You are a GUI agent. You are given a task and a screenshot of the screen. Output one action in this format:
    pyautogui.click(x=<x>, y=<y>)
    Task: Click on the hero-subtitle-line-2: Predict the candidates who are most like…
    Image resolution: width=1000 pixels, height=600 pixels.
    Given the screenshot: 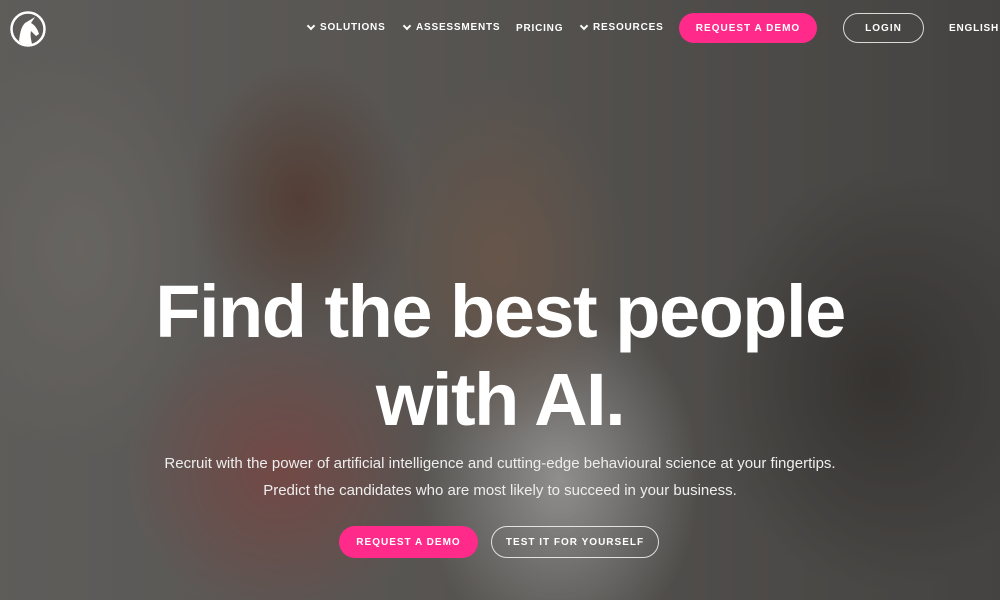 What is the action you would take?
    pyautogui.click(x=500, y=490)
    